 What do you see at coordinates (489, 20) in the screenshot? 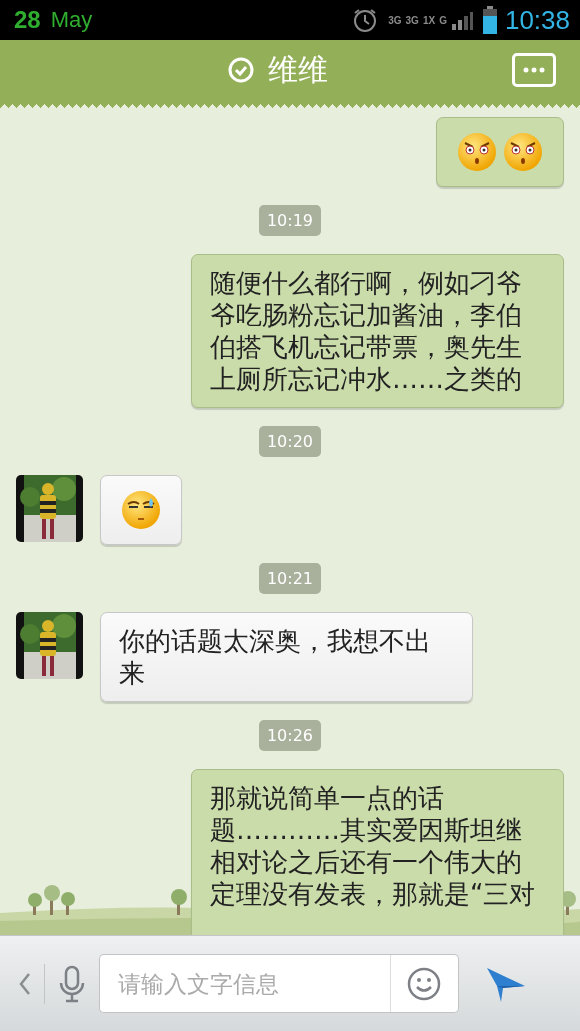
I see `battery-icon` at bounding box center [489, 20].